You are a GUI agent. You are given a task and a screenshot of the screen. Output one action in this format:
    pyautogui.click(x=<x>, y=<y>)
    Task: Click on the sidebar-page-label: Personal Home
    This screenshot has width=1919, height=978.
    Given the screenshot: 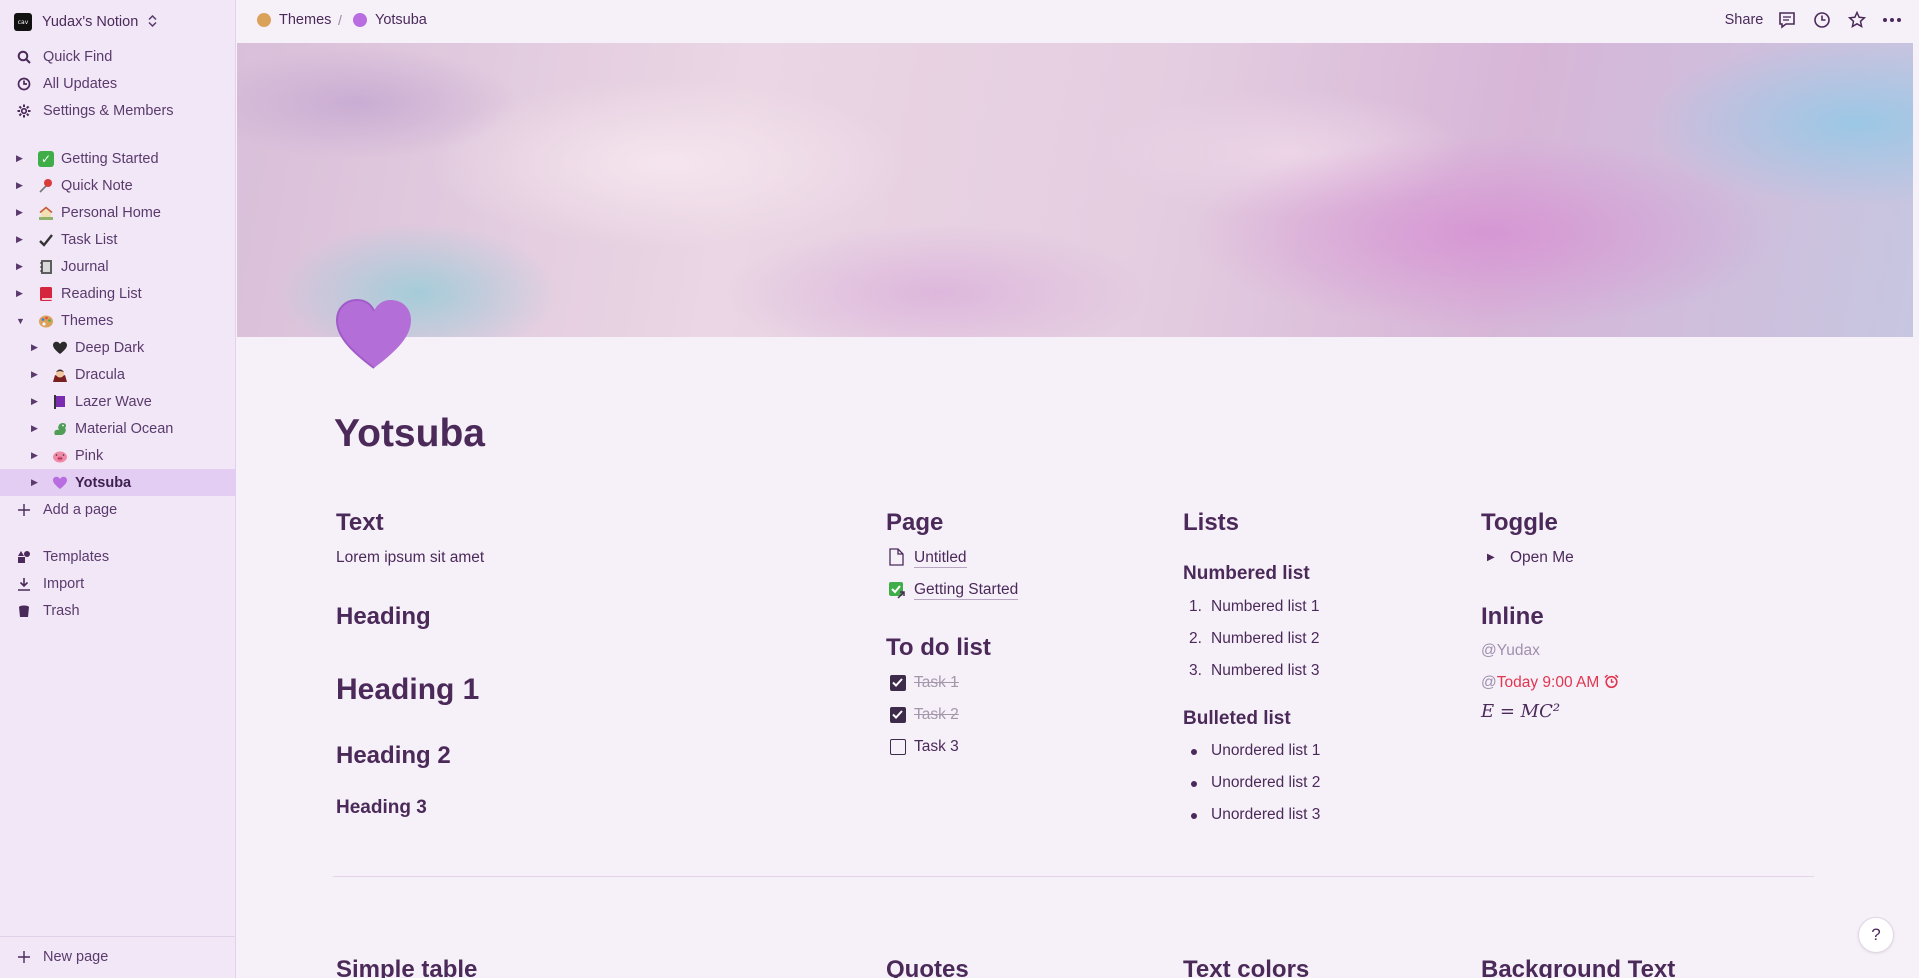 What is the action you would take?
    pyautogui.click(x=111, y=212)
    